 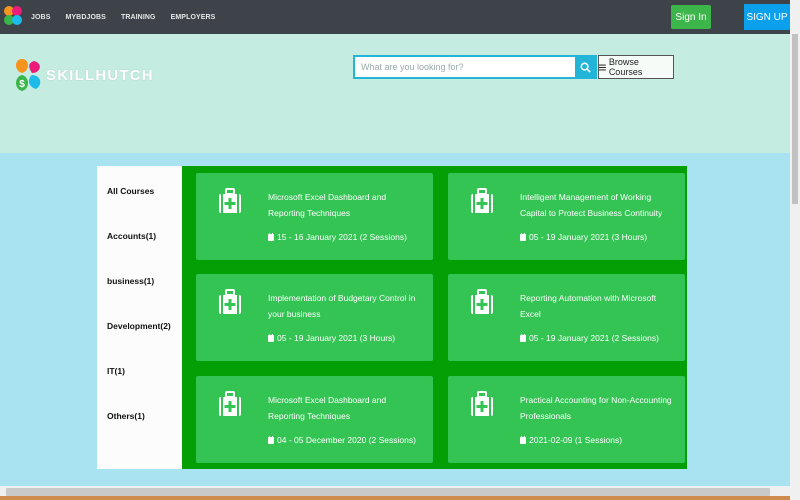 What do you see at coordinates (395, 498) in the screenshot?
I see `footer-strip` at bounding box center [395, 498].